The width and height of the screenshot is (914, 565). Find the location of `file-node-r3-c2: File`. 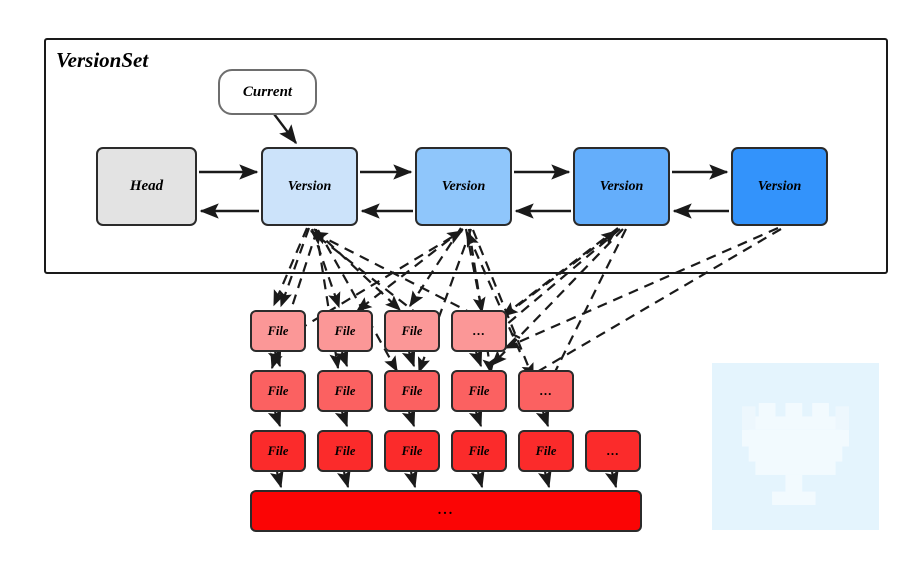

file-node-r3-c2: File is located at coordinates (345, 451).